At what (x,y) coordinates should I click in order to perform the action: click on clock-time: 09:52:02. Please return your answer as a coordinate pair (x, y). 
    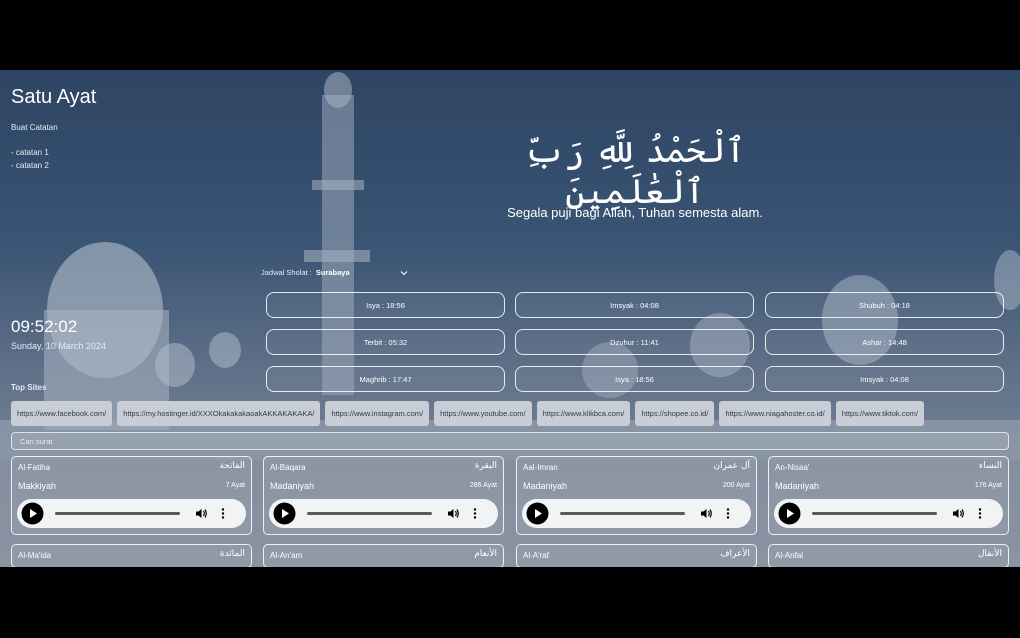
    Looking at the image, I should click on (44, 326).